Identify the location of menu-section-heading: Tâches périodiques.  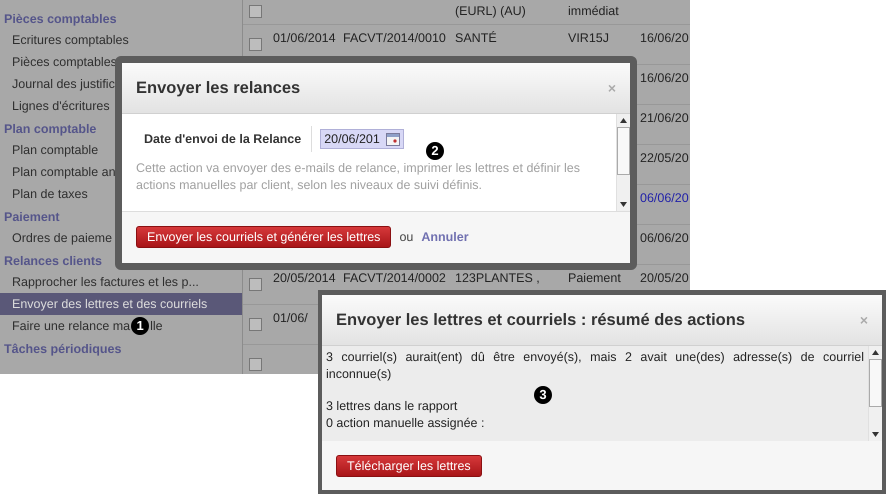
(63, 349).